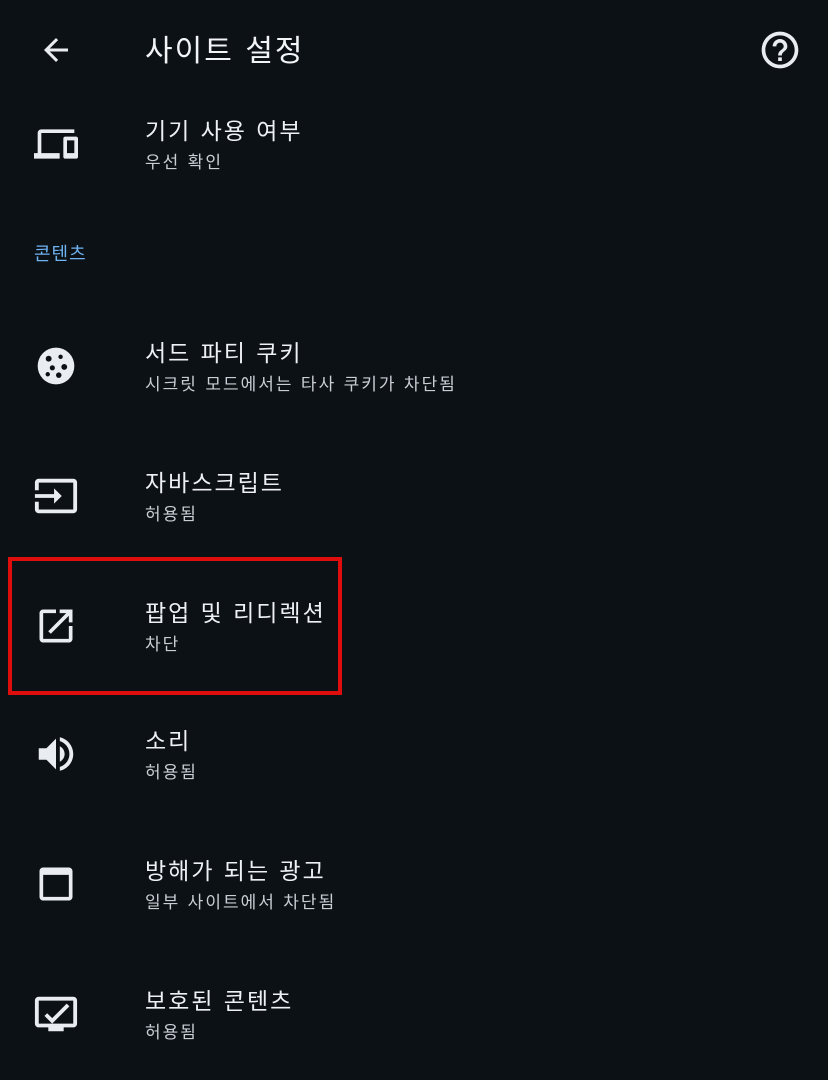 The width and height of the screenshot is (828, 1080). I want to click on window-icon, so click(56, 884).